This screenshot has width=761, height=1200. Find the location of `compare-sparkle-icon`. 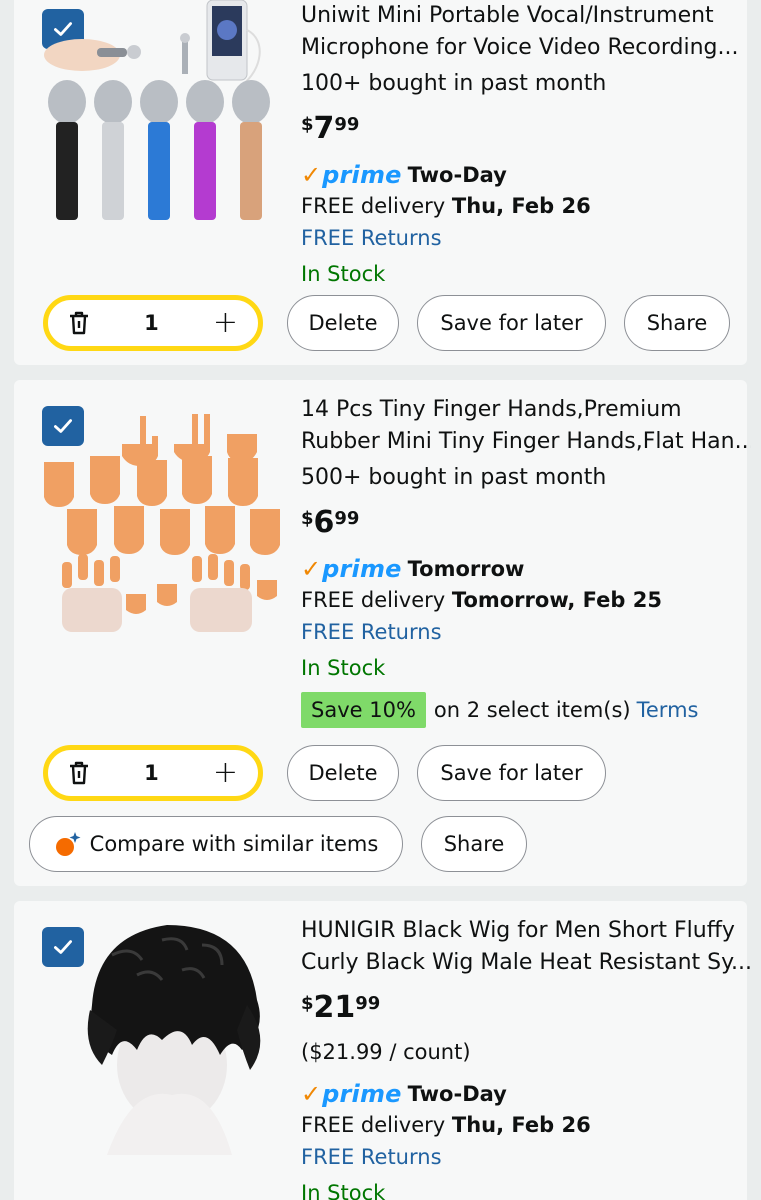

compare-sparkle-icon is located at coordinates (68, 844).